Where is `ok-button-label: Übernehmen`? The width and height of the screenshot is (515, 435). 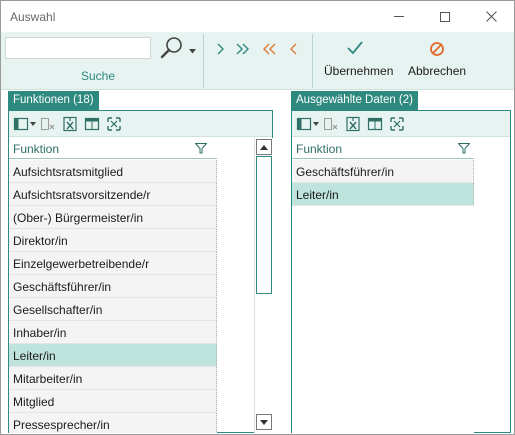
ok-button-label: Übernehmen is located at coordinates (359, 71).